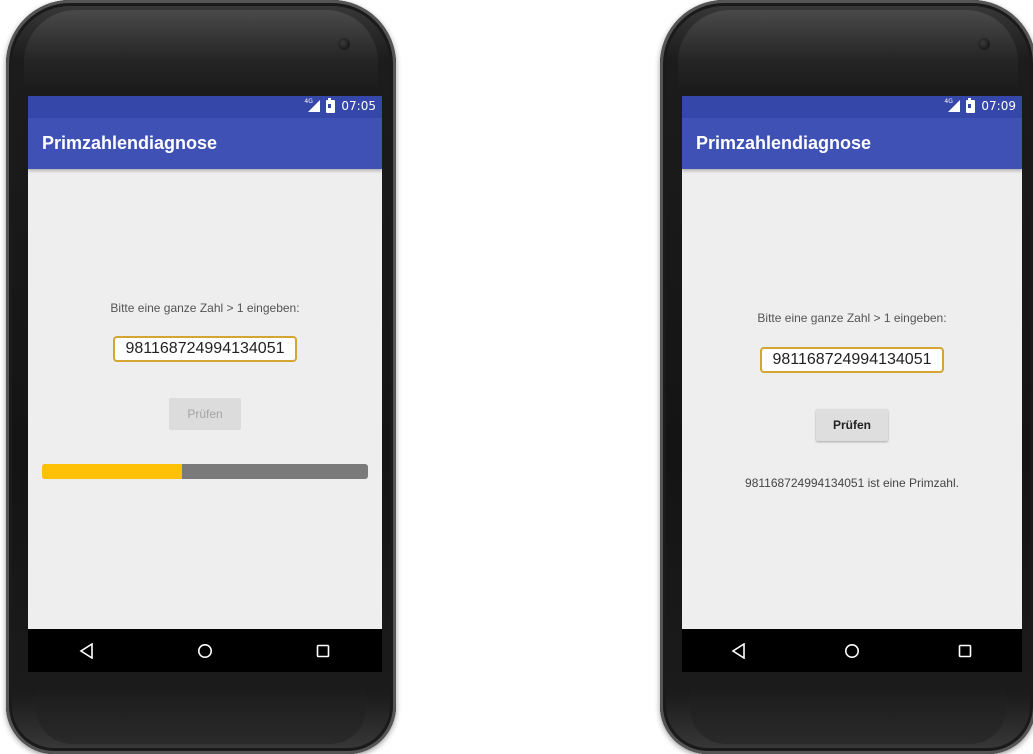 This screenshot has height=754, width=1033. What do you see at coordinates (112, 471) in the screenshot?
I see `progress-fill` at bounding box center [112, 471].